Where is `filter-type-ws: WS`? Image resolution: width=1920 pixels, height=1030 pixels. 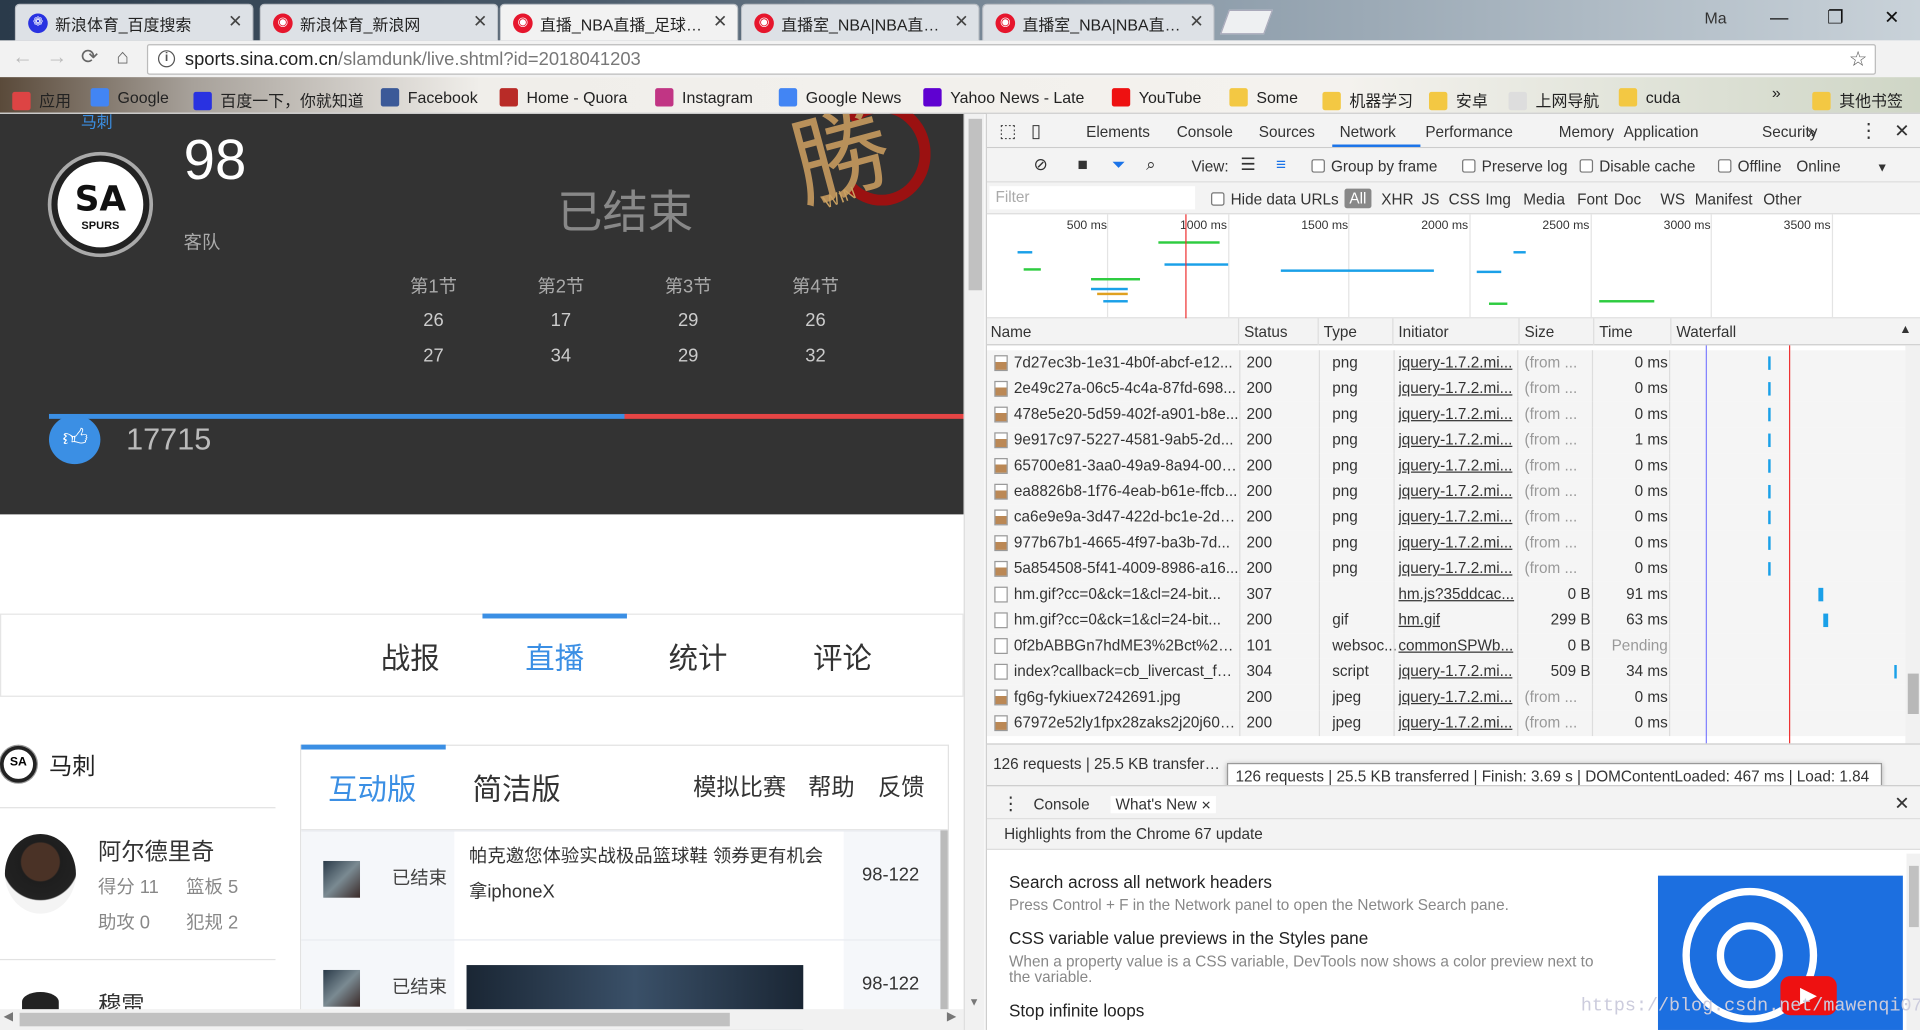
filter-type-ws: WS is located at coordinates (1672, 199).